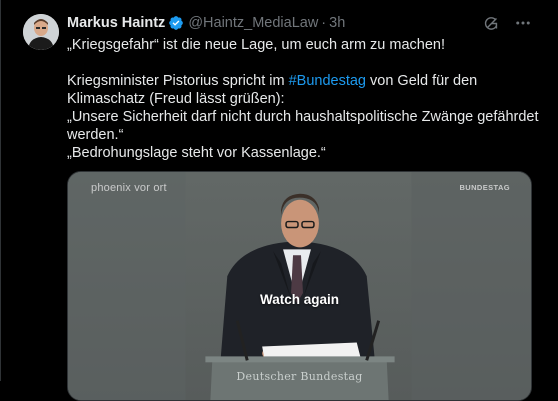 This screenshot has height=401, width=558. What do you see at coordinates (178, 81) in the screenshot?
I see `post-line-part: Kriegsminister Pistorius spricht im` at bounding box center [178, 81].